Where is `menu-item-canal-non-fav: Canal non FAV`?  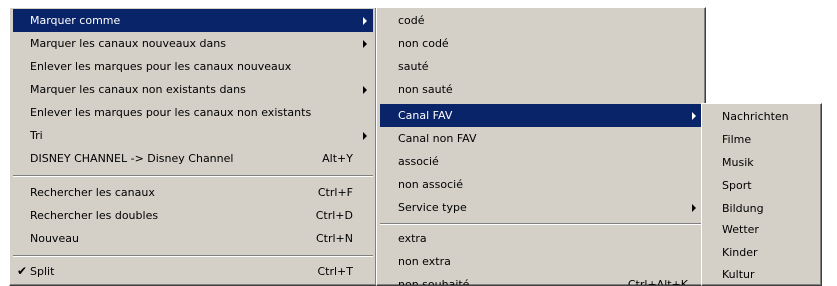 menu-item-canal-non-fav: Canal non FAV is located at coordinates (541, 138).